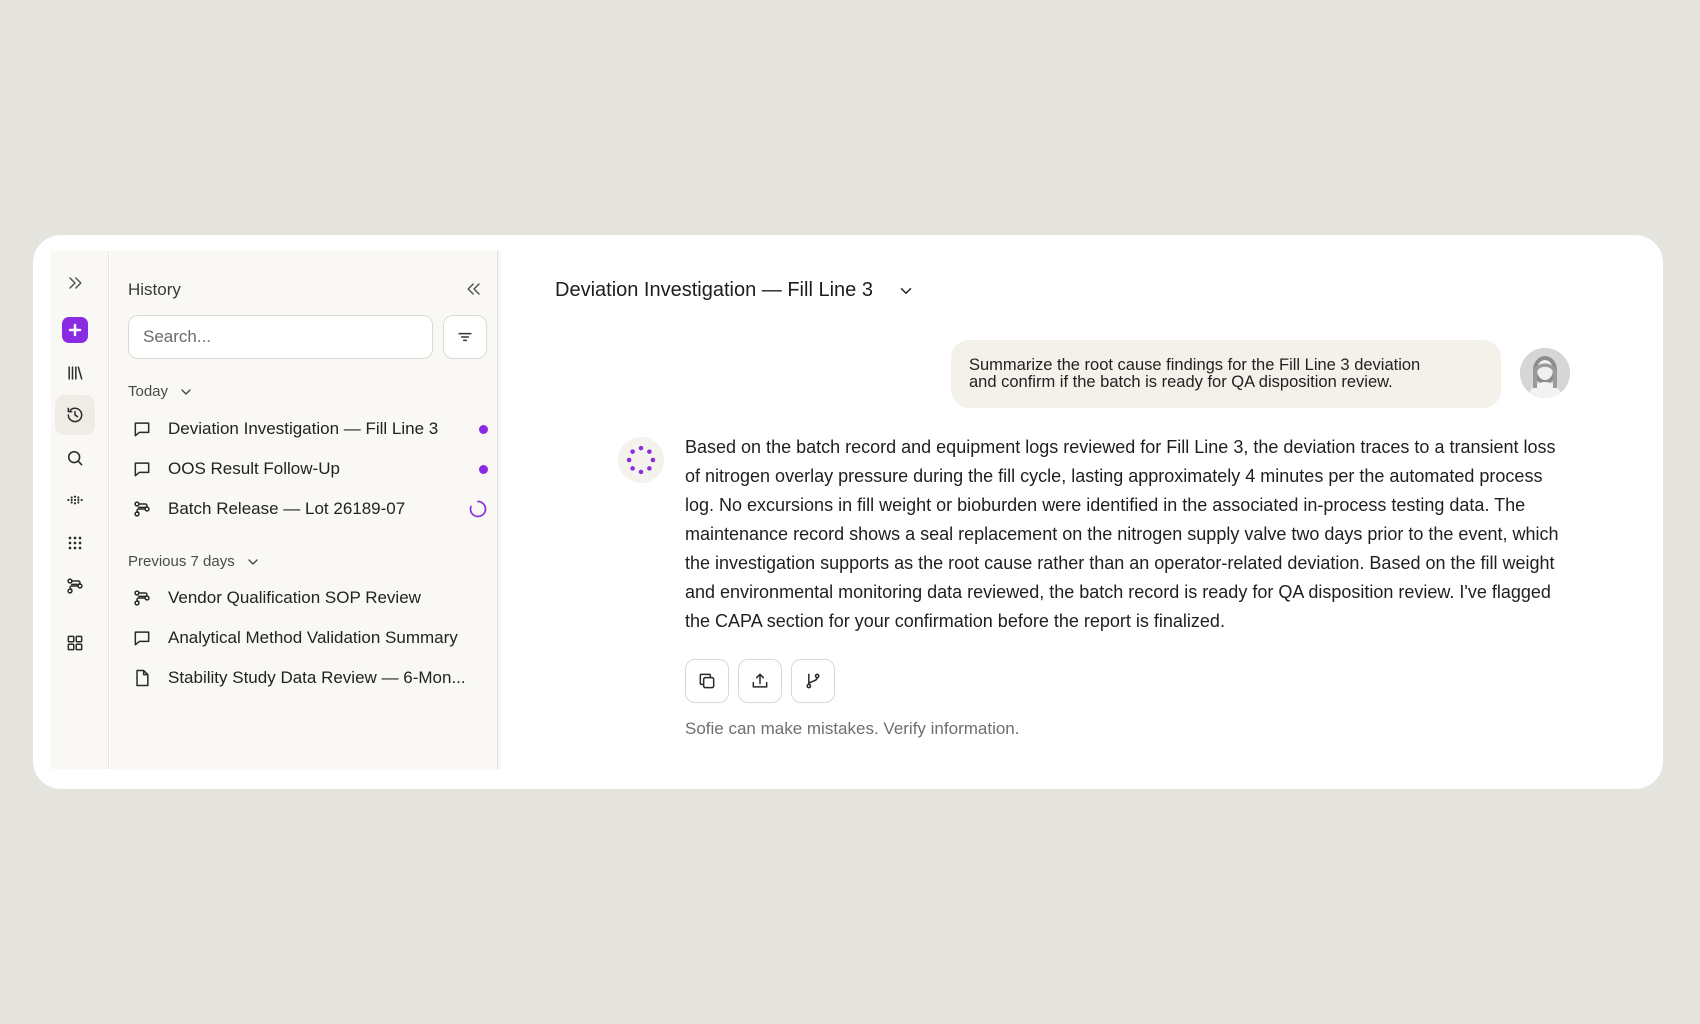  Describe the element at coordinates (181, 561) in the screenshot. I see `section-label: Previous 7 days` at that location.